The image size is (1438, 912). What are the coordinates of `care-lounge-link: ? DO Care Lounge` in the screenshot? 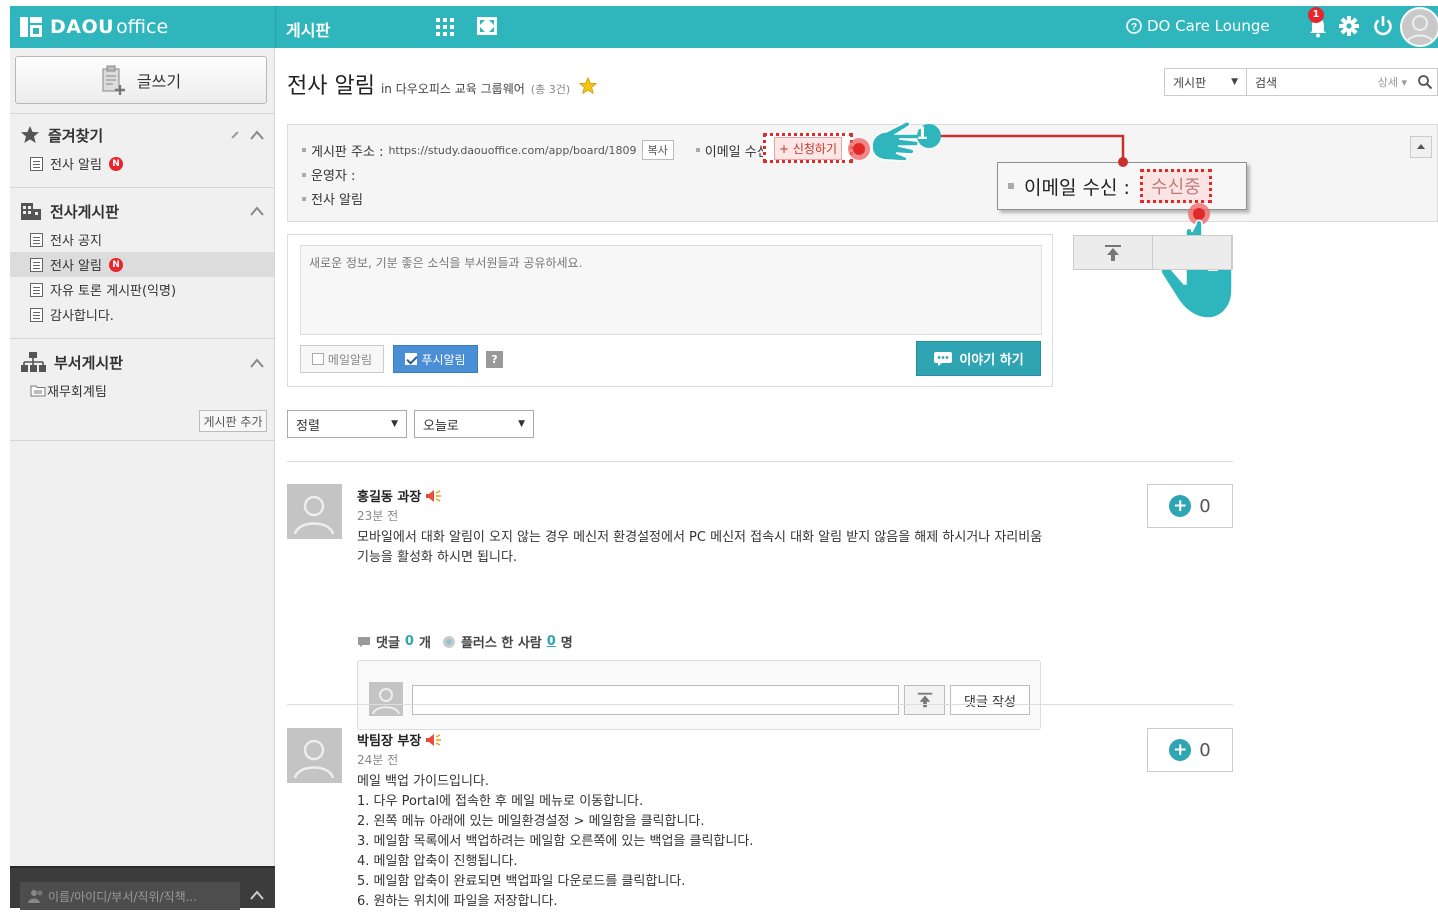 It's located at (1198, 26).